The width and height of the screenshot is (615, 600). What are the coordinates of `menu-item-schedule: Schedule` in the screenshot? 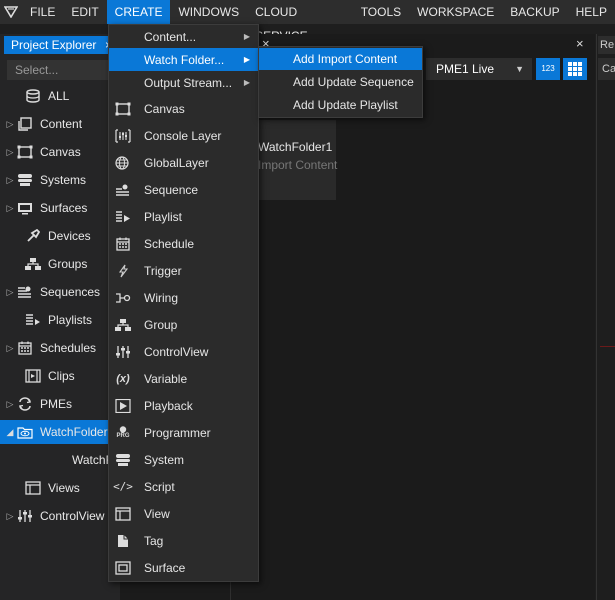 It's located at (183, 243).